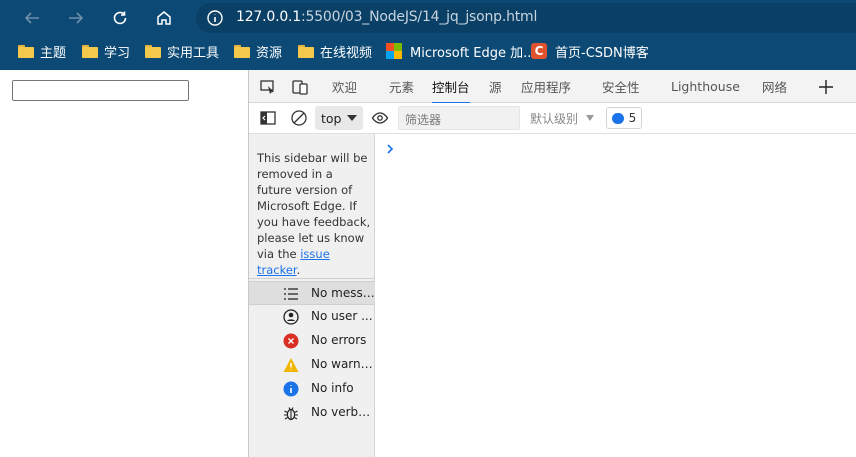 The image size is (856, 457). I want to click on tab-label: 安全性, so click(621, 87).